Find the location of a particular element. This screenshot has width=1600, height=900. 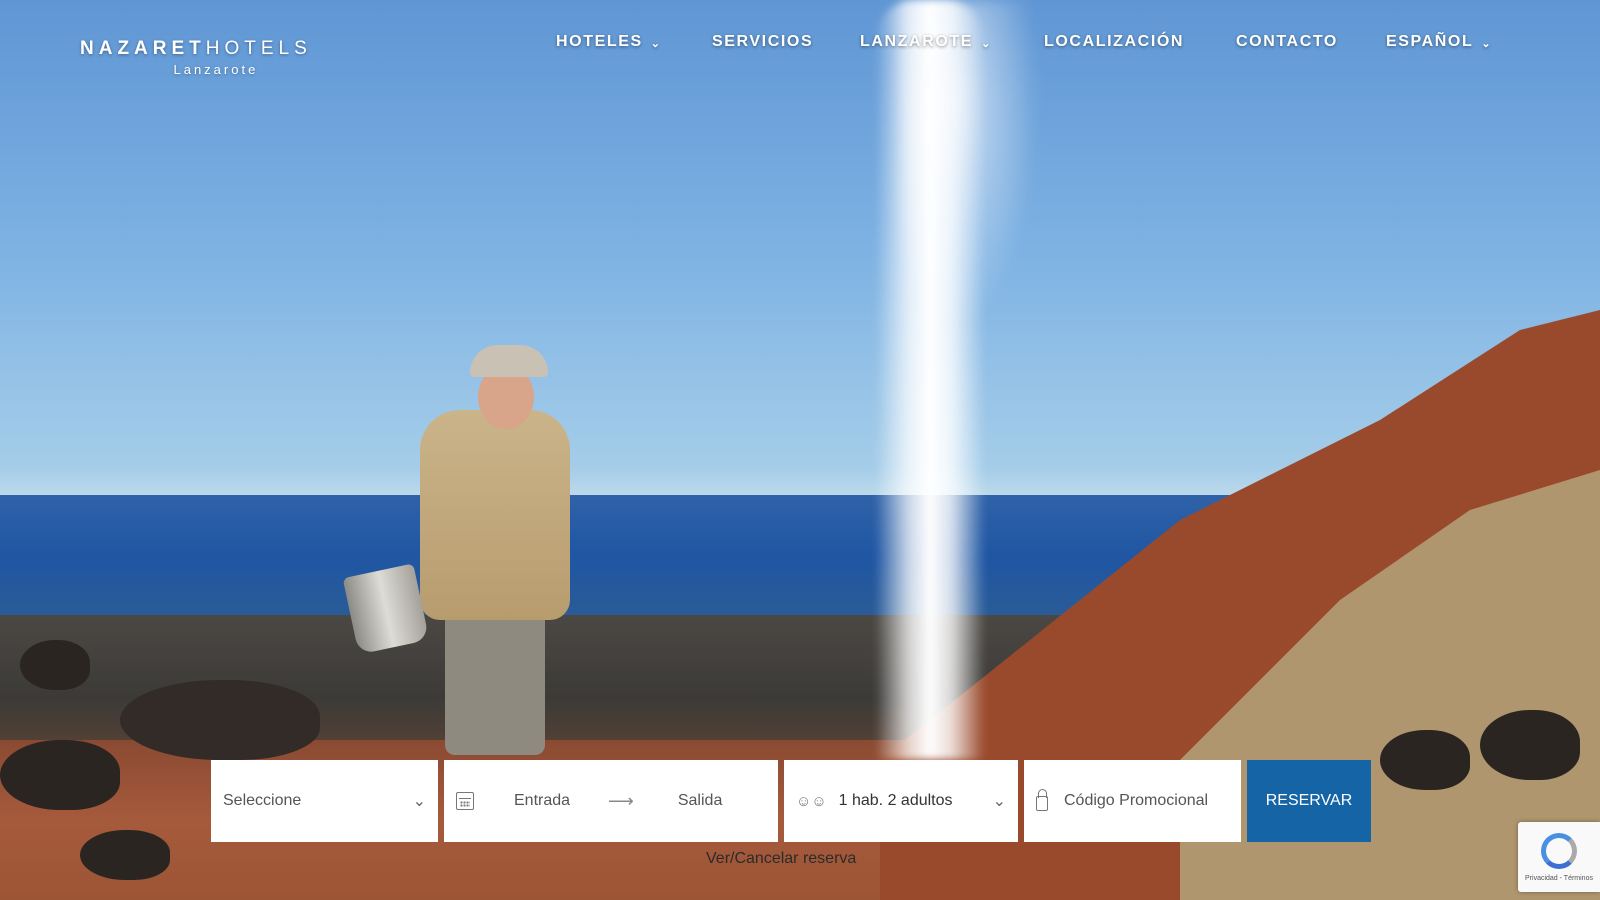

nav-item-localizacion: LOCALIZACIÓN is located at coordinates (1114, 42).